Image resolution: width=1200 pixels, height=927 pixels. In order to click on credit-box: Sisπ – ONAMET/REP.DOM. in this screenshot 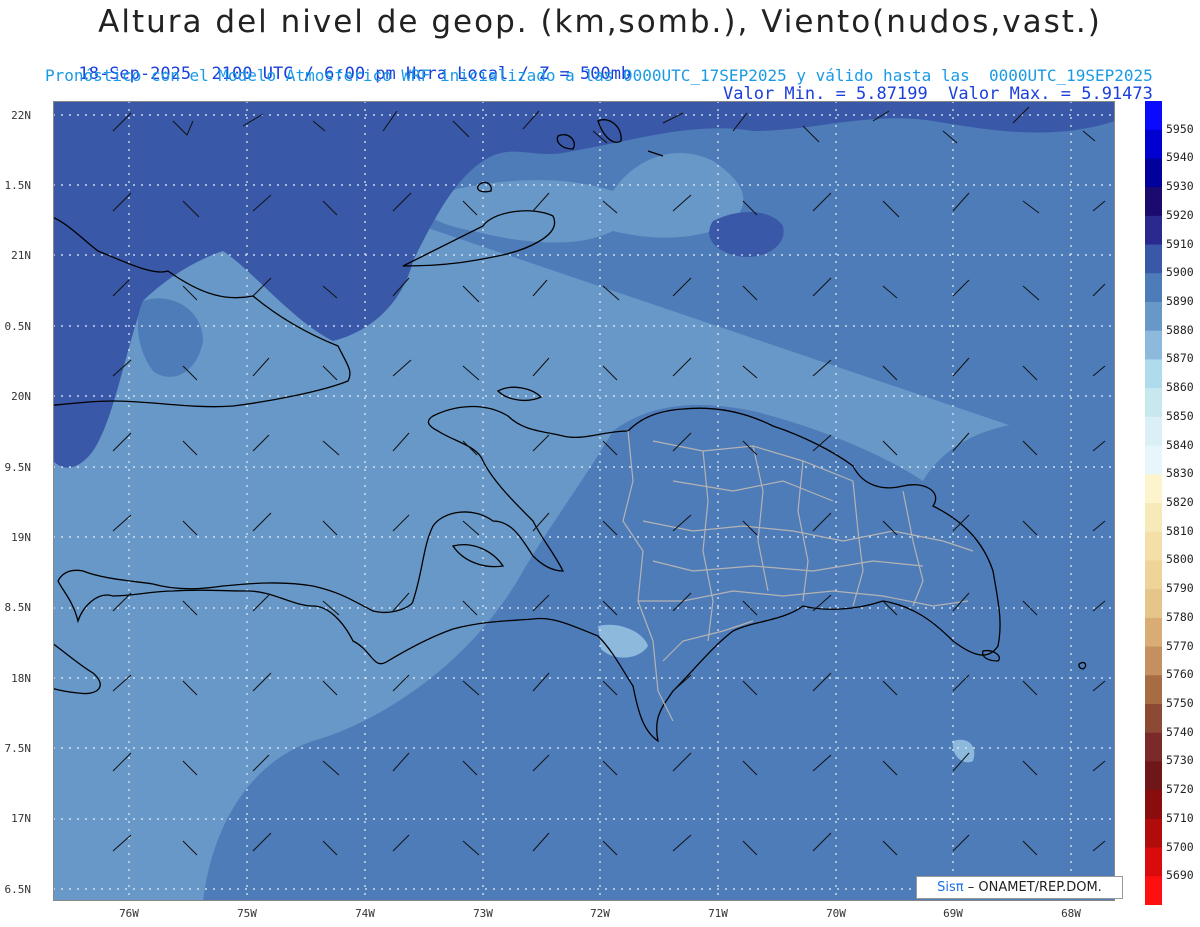, I will do `click(1019, 887)`.